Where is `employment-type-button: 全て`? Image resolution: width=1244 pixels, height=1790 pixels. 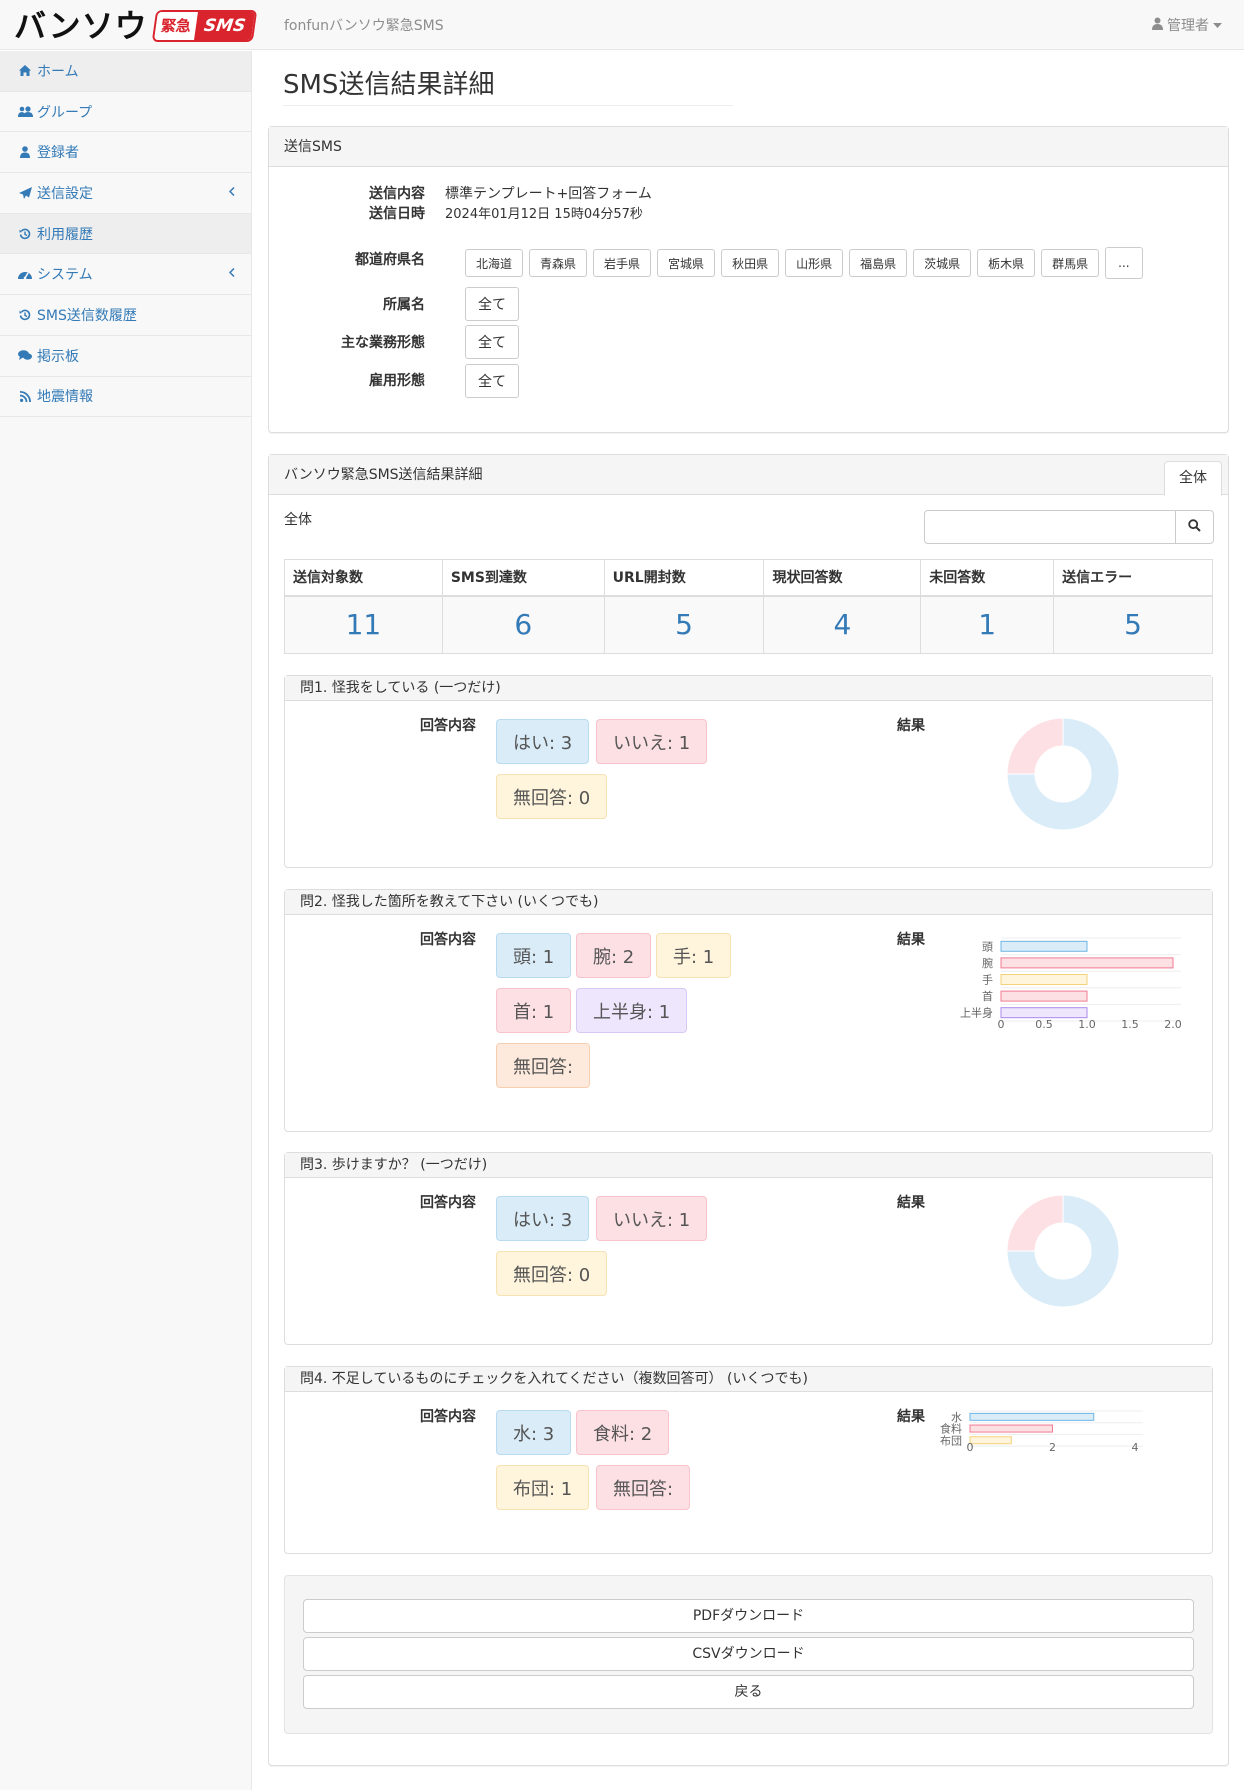
employment-type-button: 全て is located at coordinates (492, 381).